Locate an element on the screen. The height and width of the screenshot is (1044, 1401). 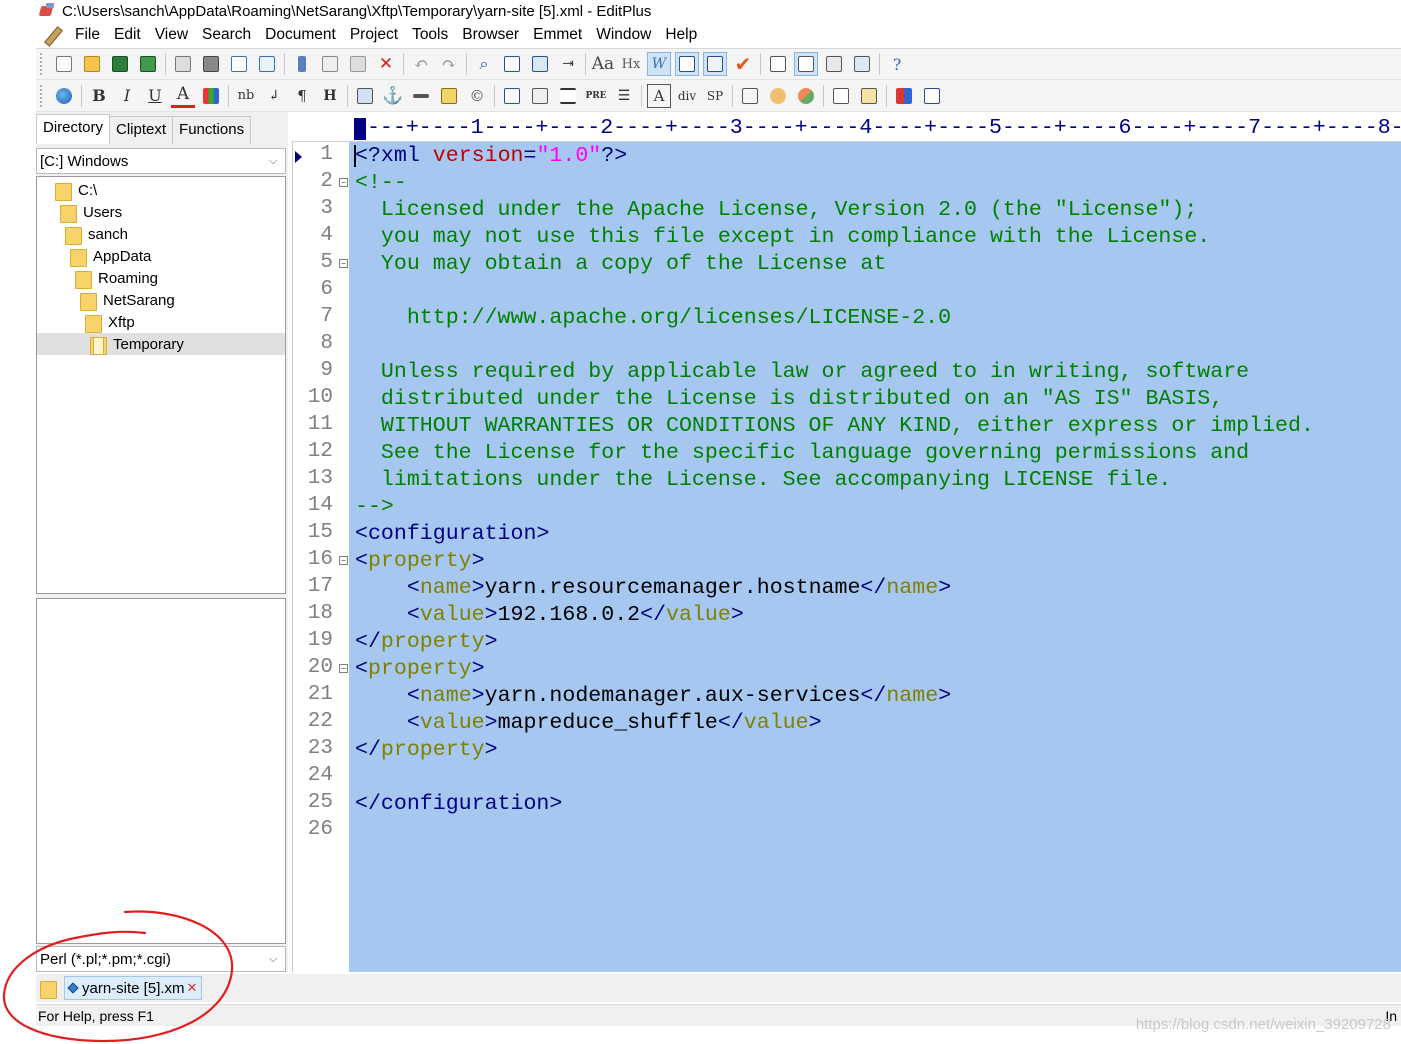
div-button: div is located at coordinates (687, 96).